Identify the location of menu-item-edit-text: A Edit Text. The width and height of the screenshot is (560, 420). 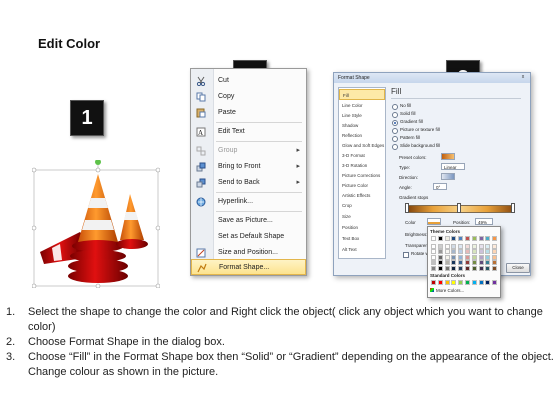
(248, 132).